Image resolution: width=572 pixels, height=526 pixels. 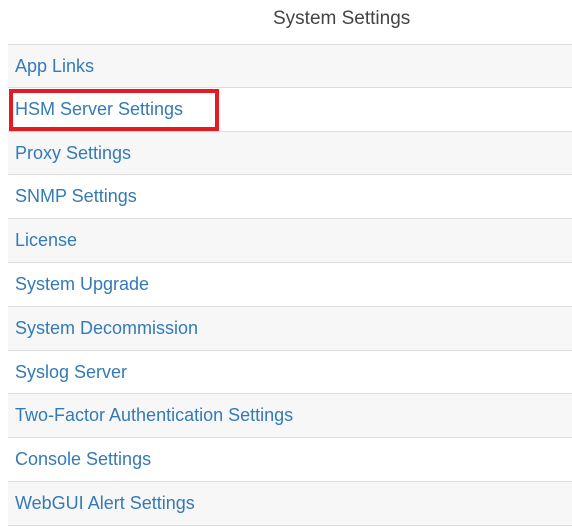 What do you see at coordinates (290, 328) in the screenshot?
I see `settings-item-system-decommission: System Decommission` at bounding box center [290, 328].